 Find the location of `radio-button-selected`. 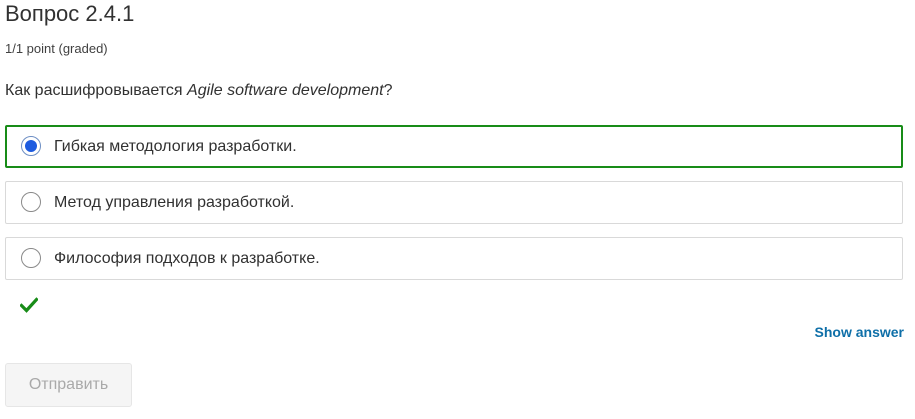

radio-button-selected is located at coordinates (31, 146).